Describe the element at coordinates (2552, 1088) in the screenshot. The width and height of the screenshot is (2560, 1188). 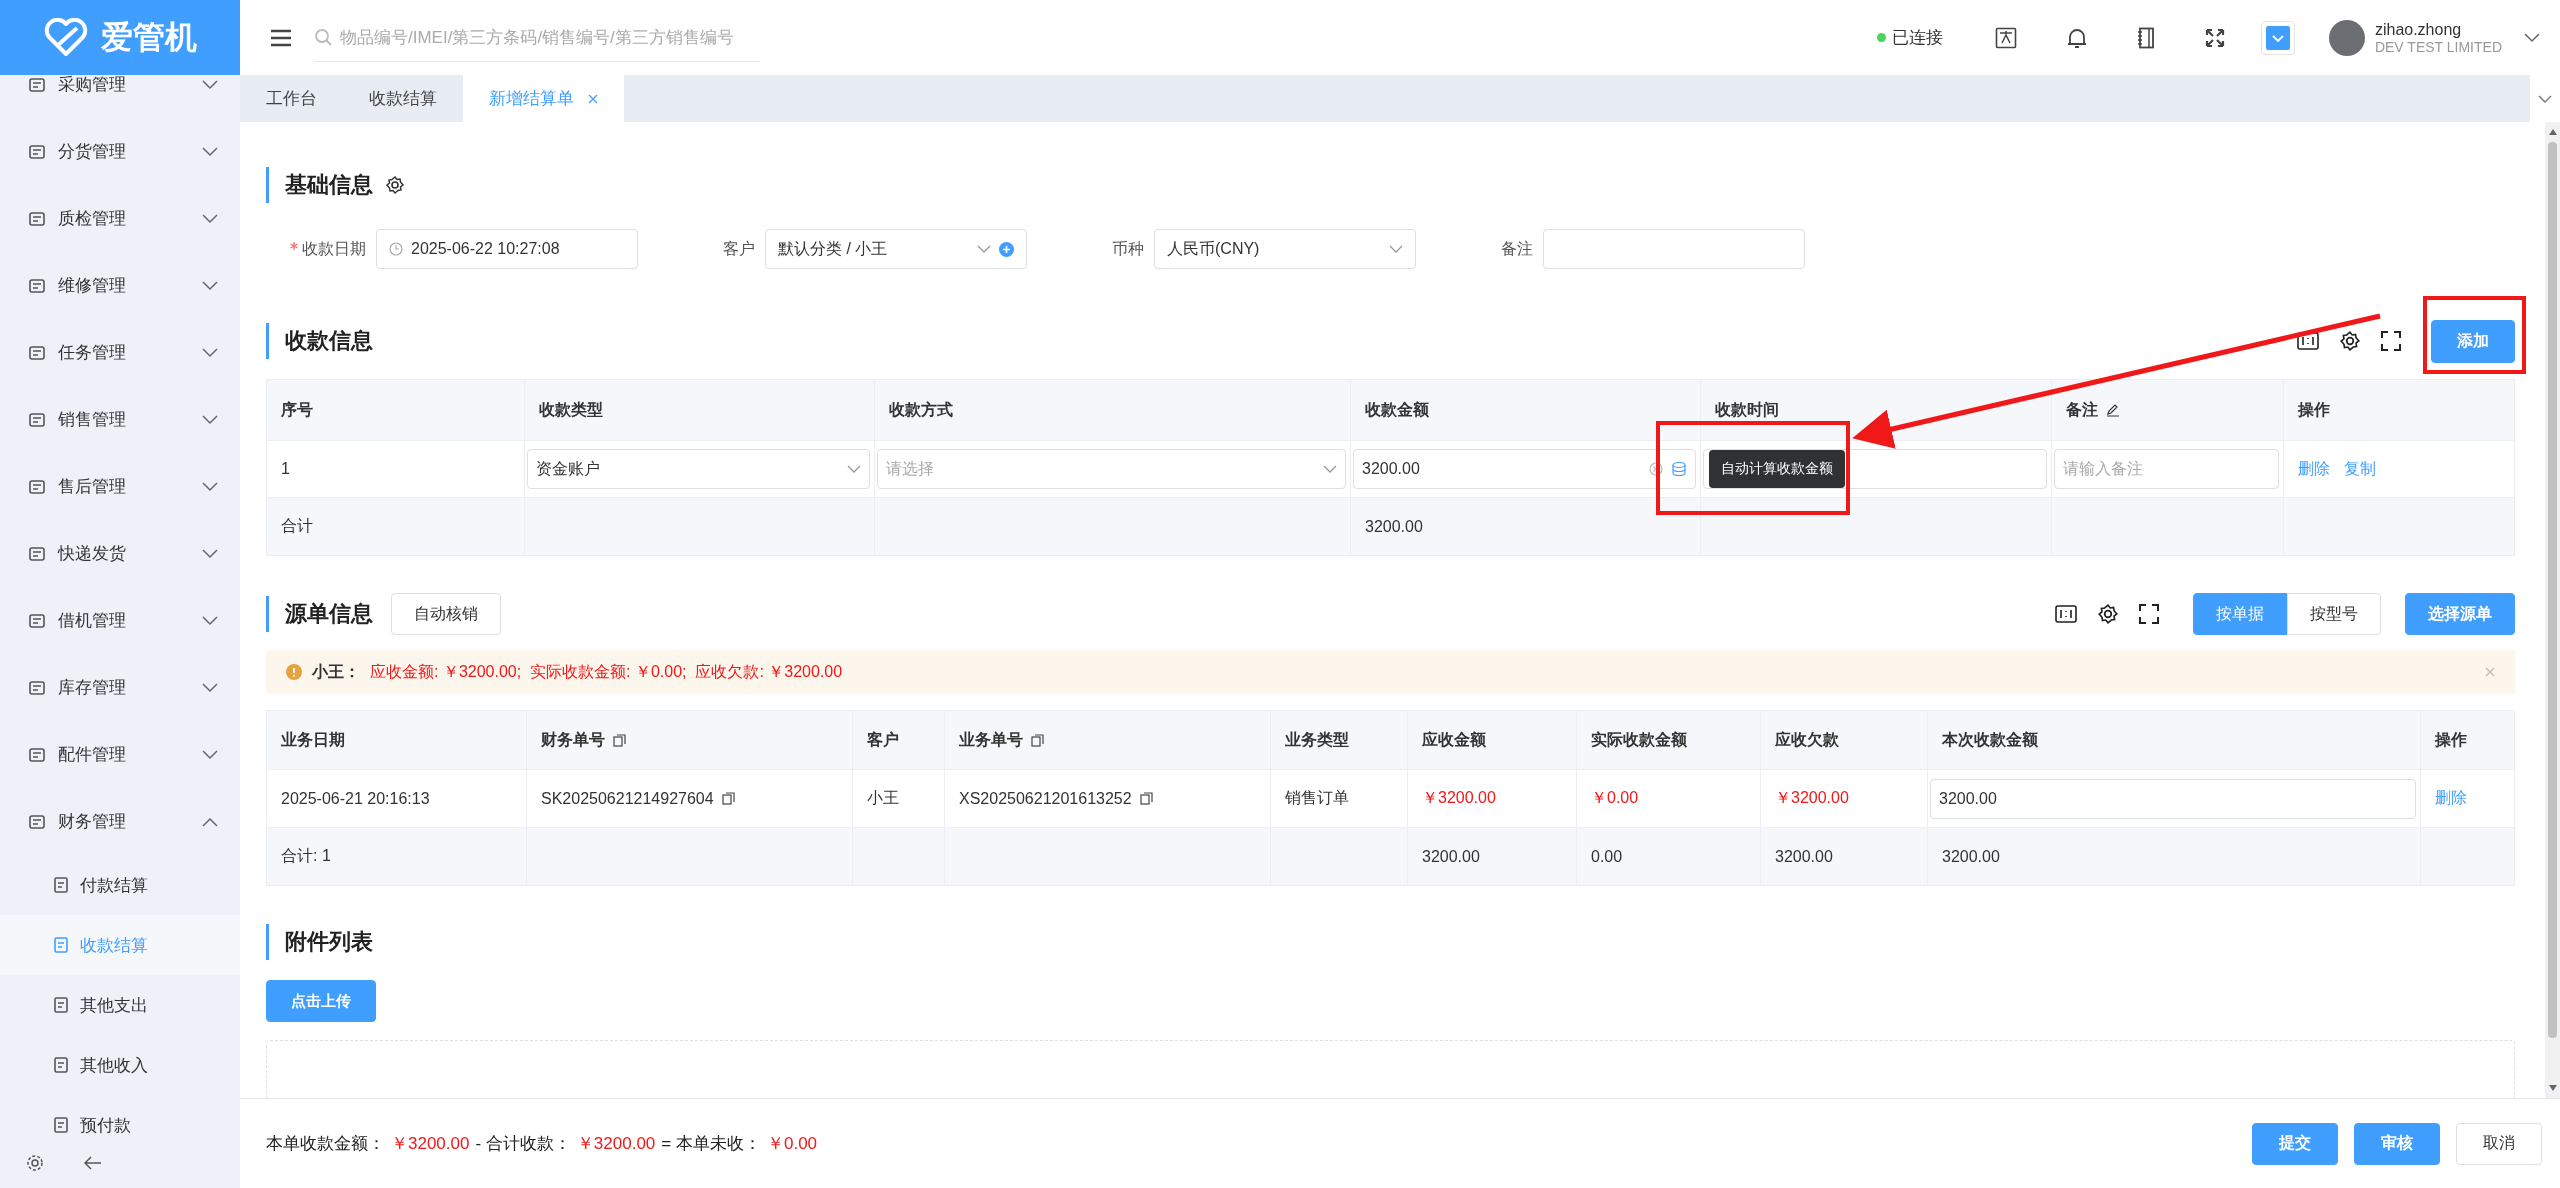
I see `scroll-down-arrow-icon` at that location.